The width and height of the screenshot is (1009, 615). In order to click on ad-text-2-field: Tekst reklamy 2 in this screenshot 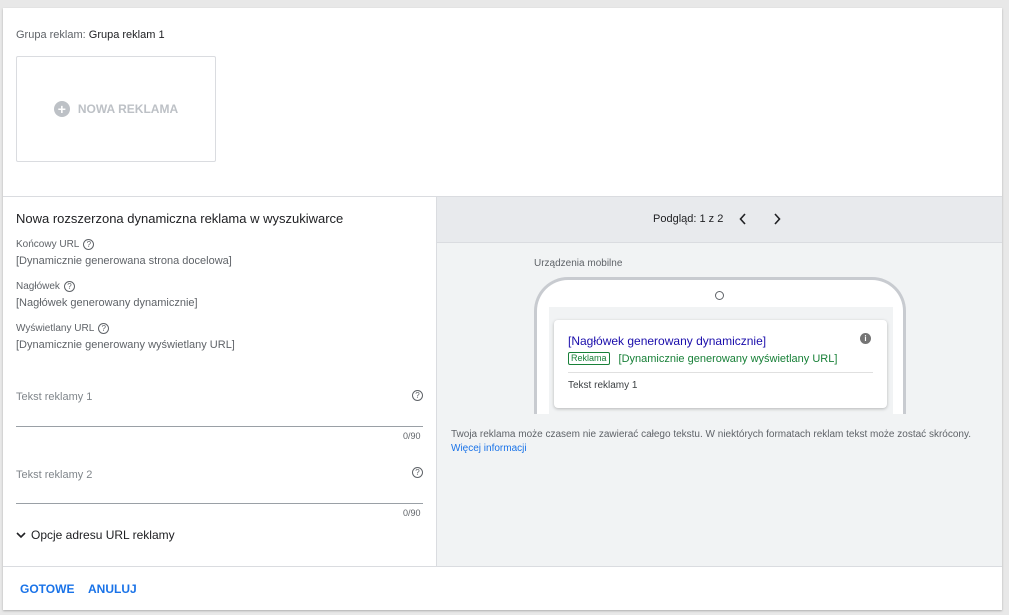, I will do `click(54, 475)`.